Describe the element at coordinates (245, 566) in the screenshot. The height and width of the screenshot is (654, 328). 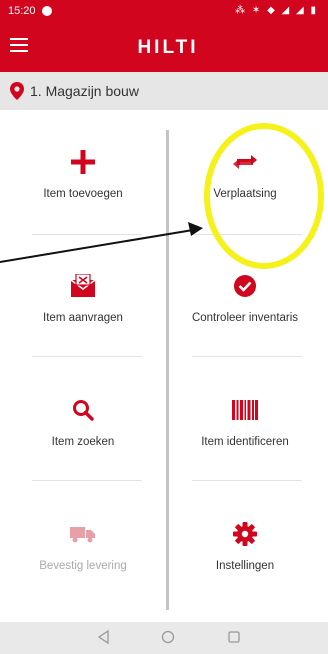
I see `tile-label: Instellingen` at that location.